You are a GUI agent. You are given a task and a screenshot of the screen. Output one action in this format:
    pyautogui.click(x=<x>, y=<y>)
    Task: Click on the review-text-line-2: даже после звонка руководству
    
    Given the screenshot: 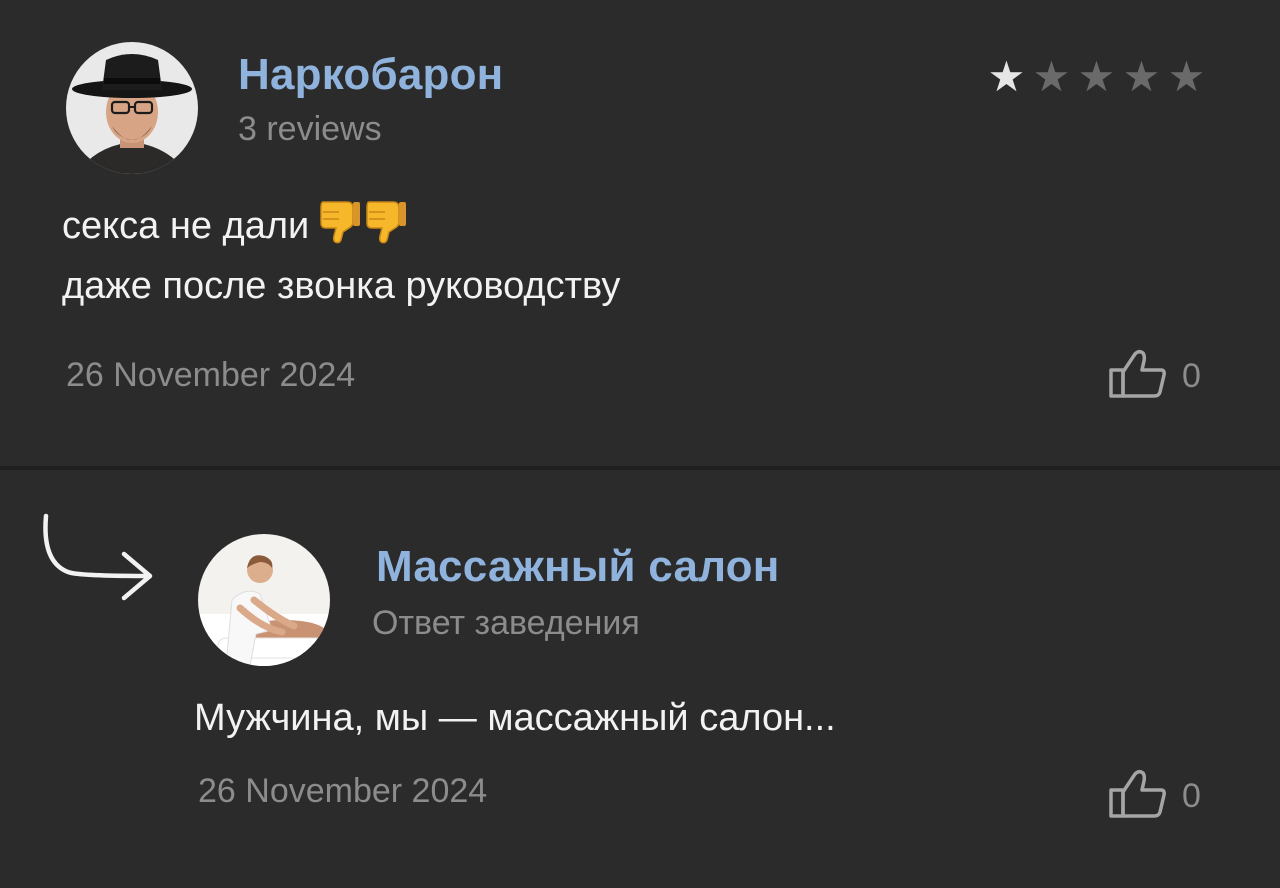 What is the action you would take?
    pyautogui.click(x=341, y=286)
    